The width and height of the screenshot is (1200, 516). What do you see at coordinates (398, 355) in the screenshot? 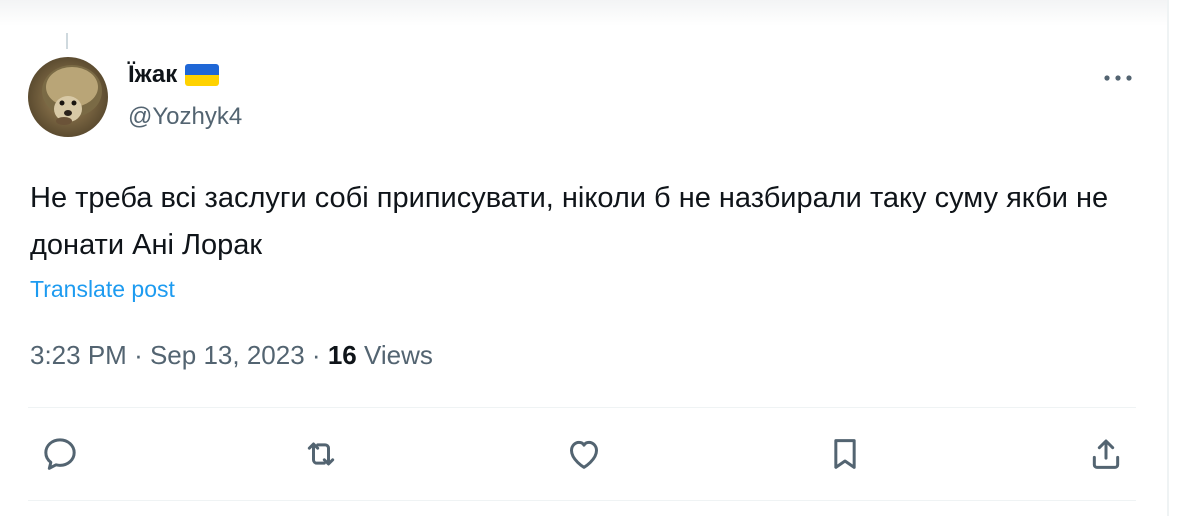
I see `views-label: Views` at bounding box center [398, 355].